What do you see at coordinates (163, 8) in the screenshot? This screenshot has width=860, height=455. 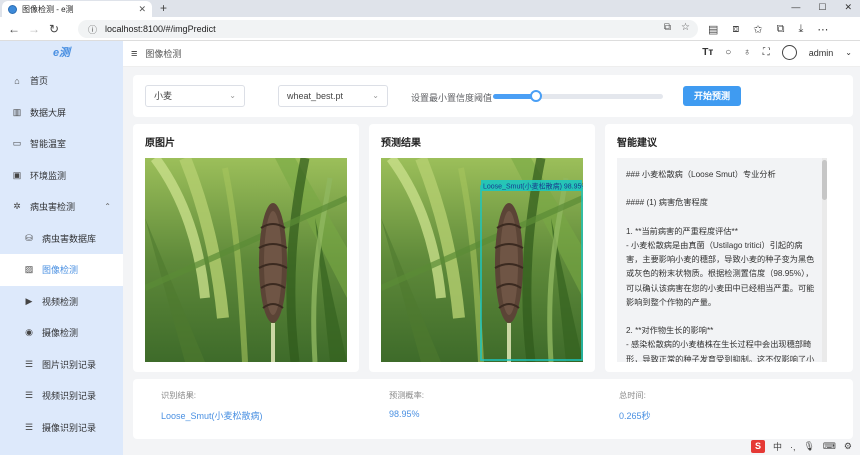 I see `new-tab-button: +` at bounding box center [163, 8].